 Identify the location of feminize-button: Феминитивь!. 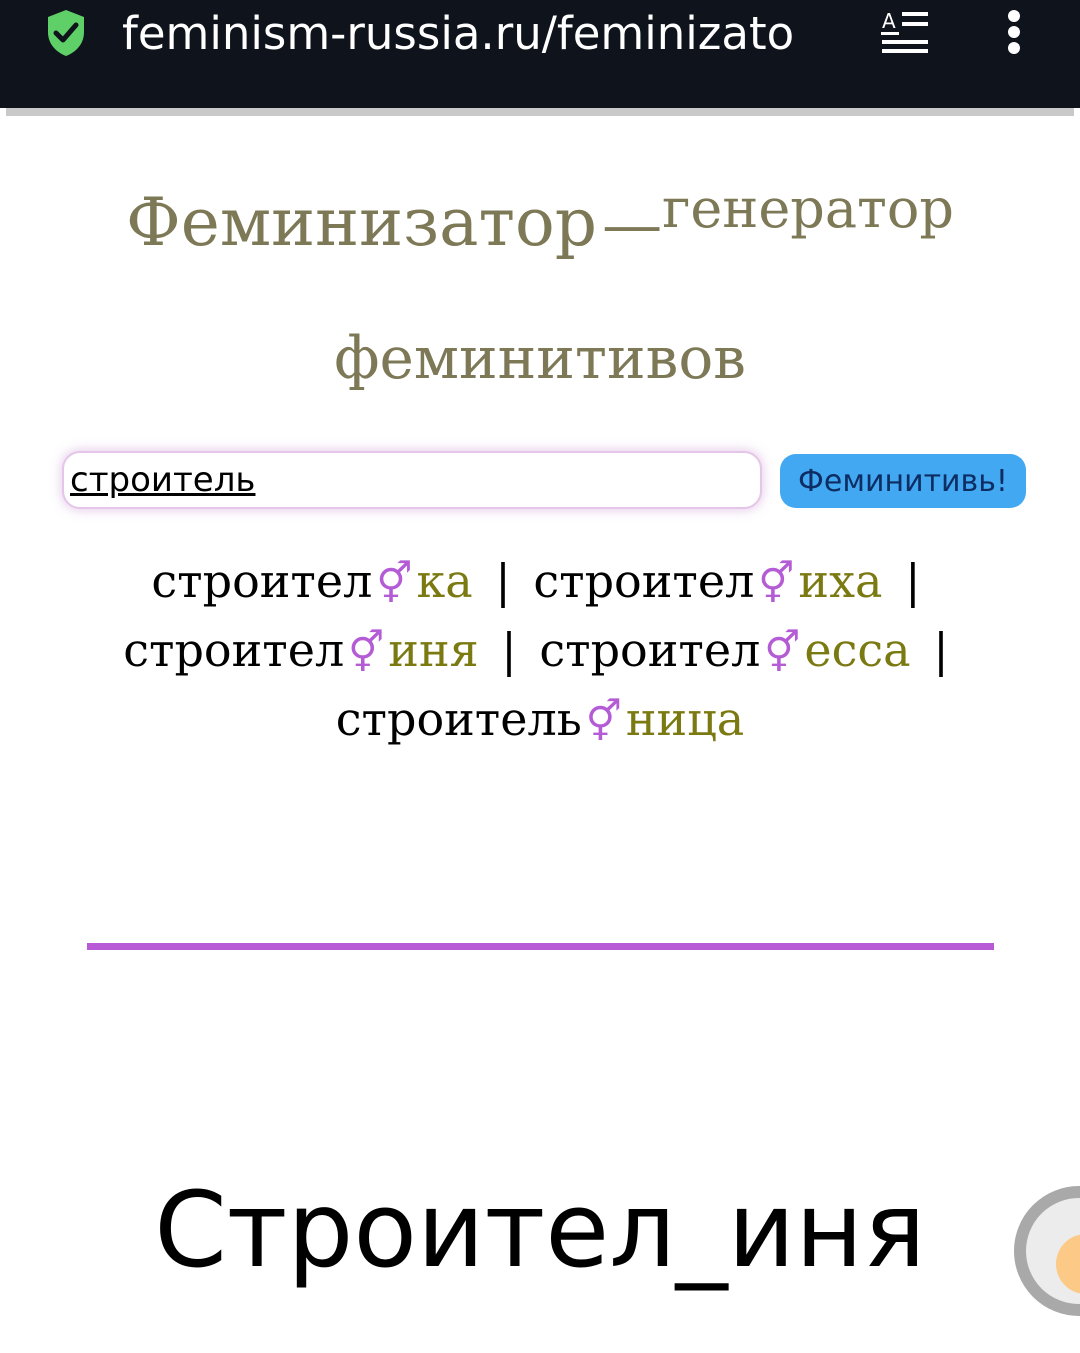
(903, 481).